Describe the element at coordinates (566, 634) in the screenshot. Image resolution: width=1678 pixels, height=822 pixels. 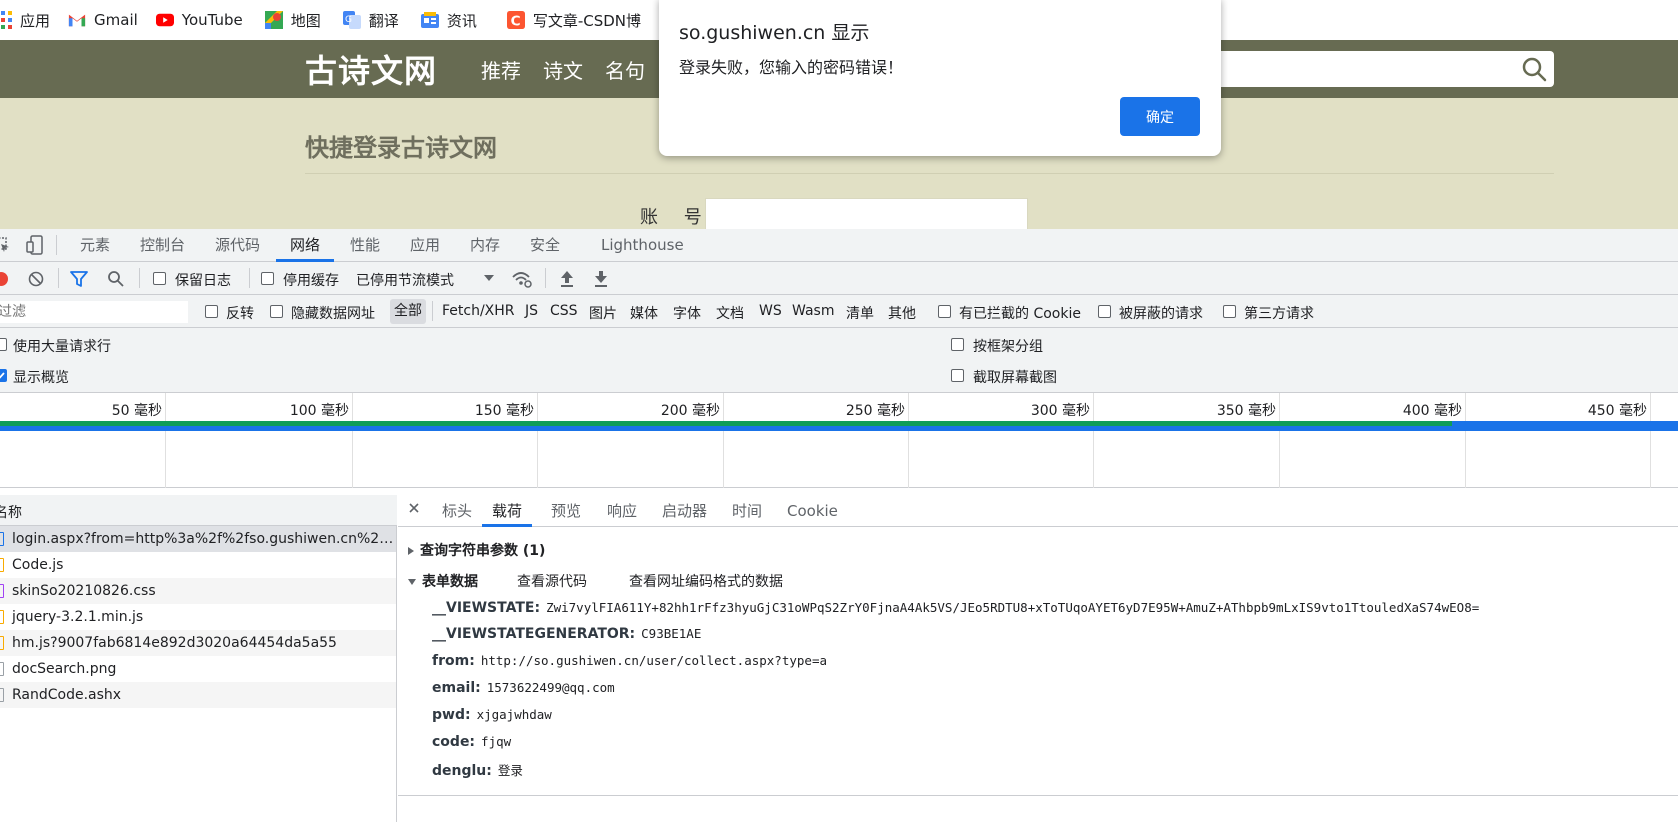
I see `form-field: __VIEWSTATEGENERATOR: C93BE1AE` at that location.